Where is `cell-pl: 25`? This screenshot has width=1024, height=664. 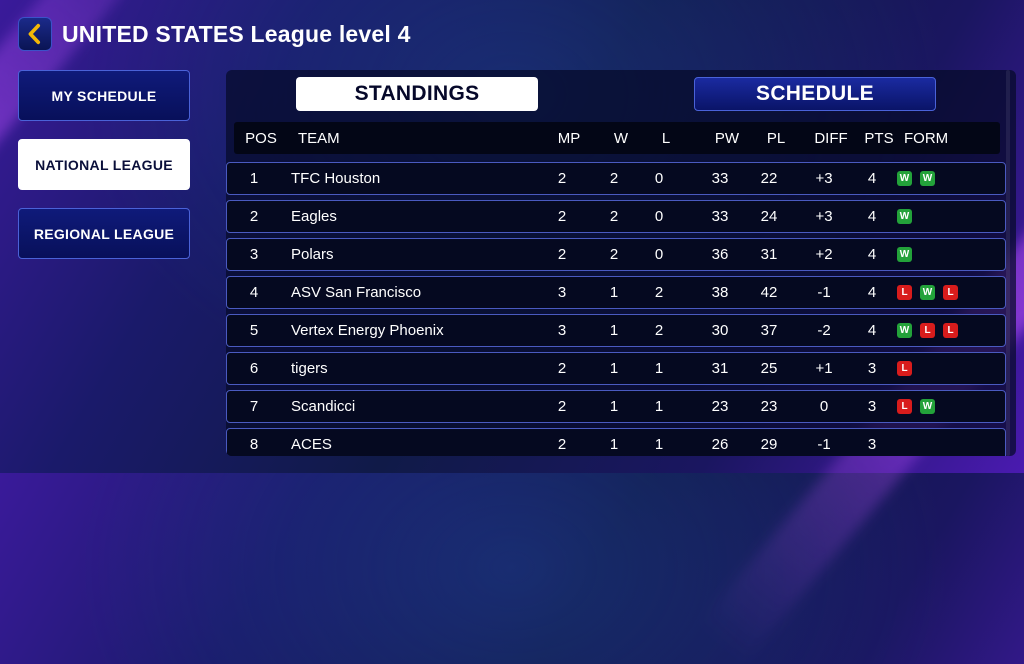 cell-pl: 25 is located at coordinates (769, 368).